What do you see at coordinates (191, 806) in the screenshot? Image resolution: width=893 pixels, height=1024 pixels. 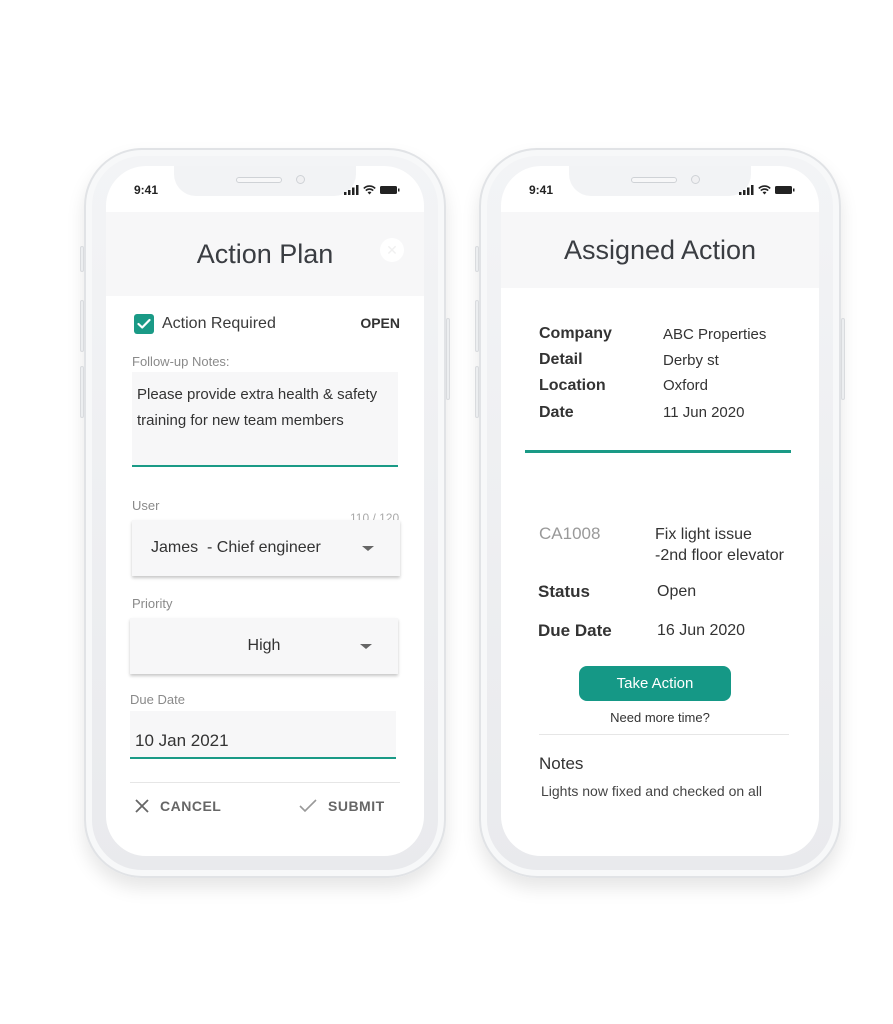 I see `cancel-label: CANCEL` at bounding box center [191, 806].